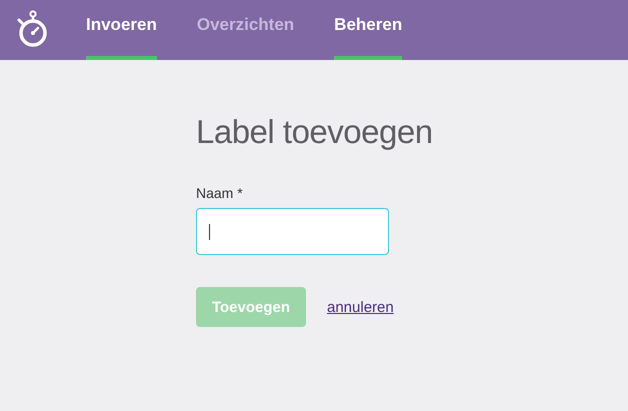 The image size is (628, 411). Describe the element at coordinates (368, 30) in the screenshot. I see `nav-tab: Beheren` at that location.